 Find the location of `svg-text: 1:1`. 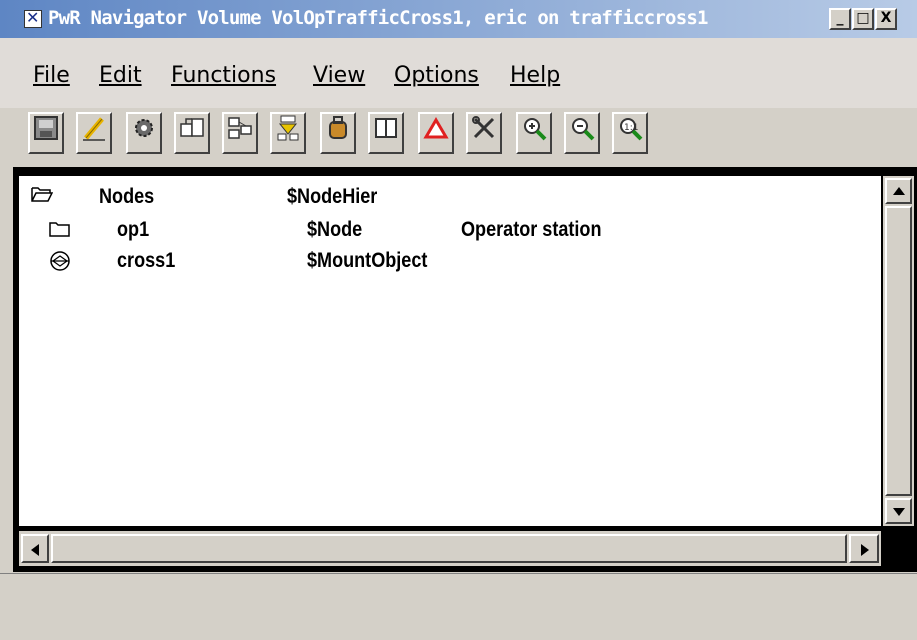

svg-text: 1:1 is located at coordinates (631, 128).